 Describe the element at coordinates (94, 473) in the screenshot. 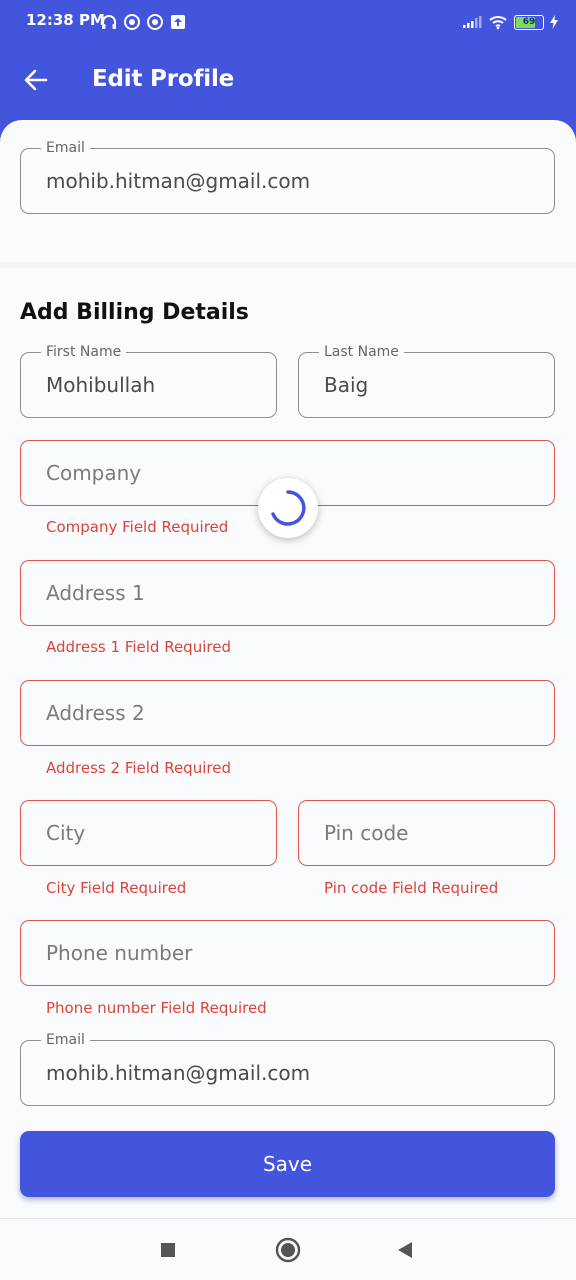

I see `company-placeholder: Company` at that location.